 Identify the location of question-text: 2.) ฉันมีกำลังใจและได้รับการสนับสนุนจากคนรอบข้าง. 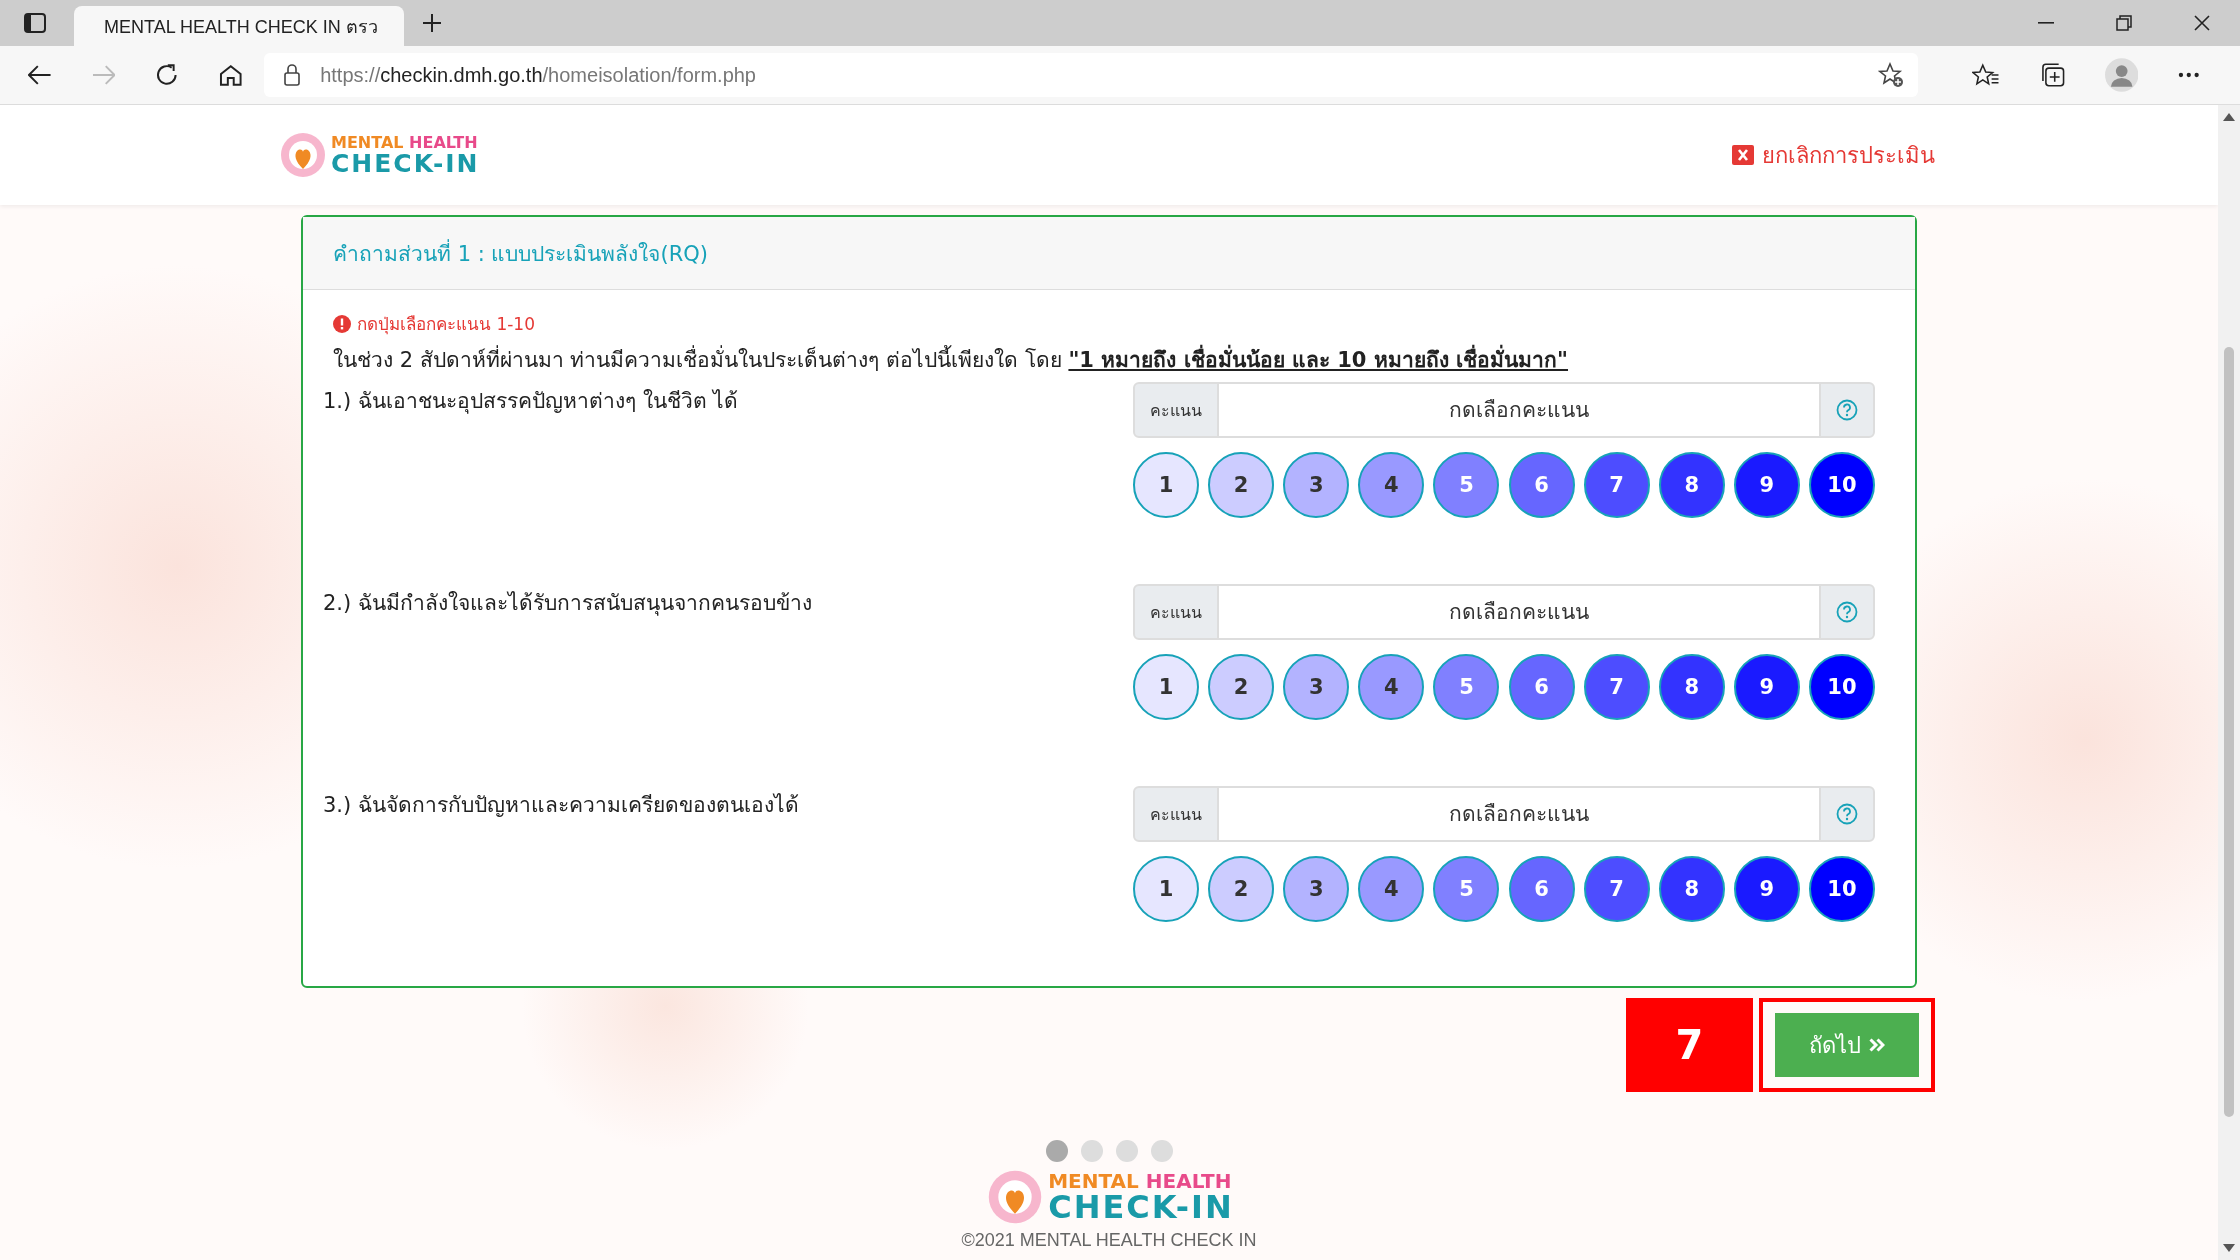
(567, 604).